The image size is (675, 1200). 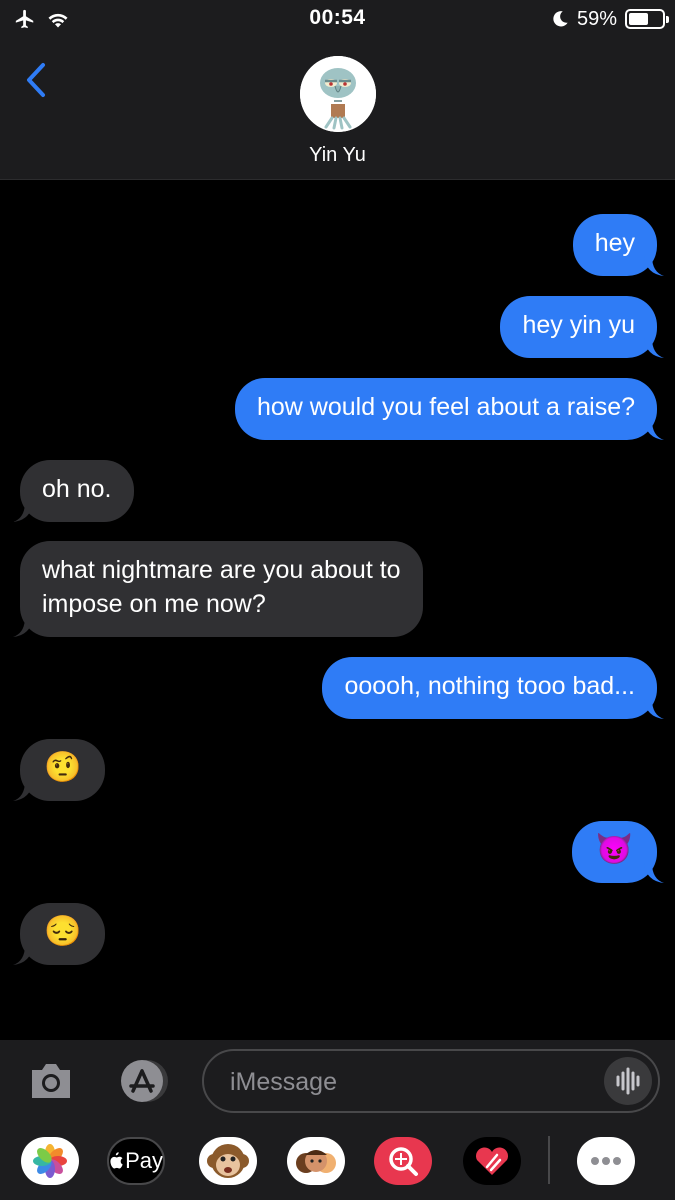 What do you see at coordinates (221, 570) in the screenshot?
I see `message-text-line-1: what nightmare are you about to` at bounding box center [221, 570].